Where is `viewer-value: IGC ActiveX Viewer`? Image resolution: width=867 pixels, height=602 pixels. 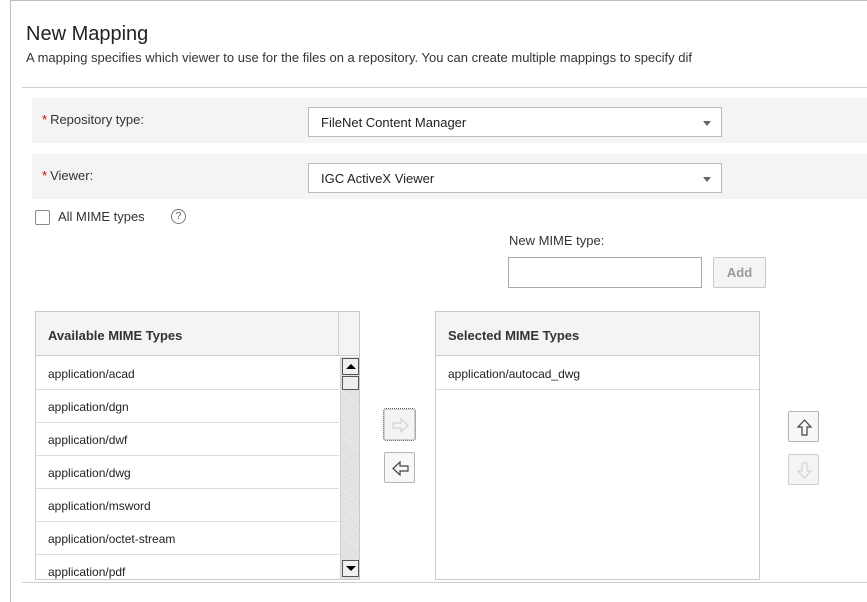
viewer-value: IGC ActiveX Viewer is located at coordinates (378, 178).